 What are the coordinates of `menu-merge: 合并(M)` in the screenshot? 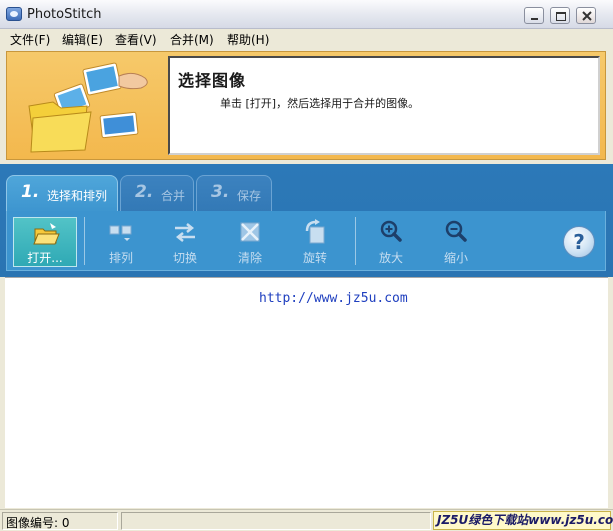 It's located at (192, 39).